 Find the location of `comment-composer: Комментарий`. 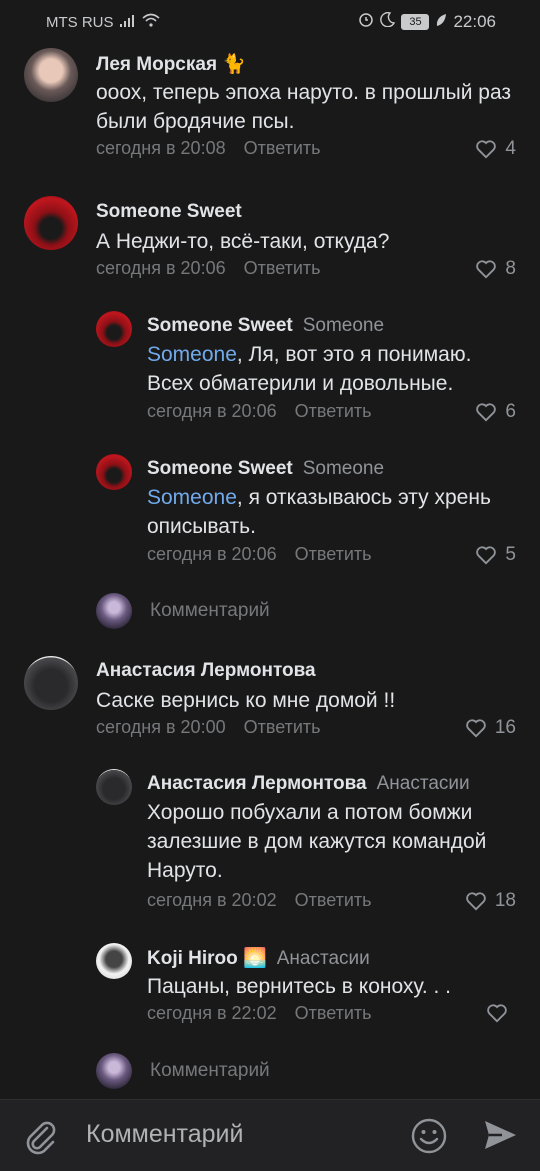

comment-composer: Комментарий is located at coordinates (270, 1135).